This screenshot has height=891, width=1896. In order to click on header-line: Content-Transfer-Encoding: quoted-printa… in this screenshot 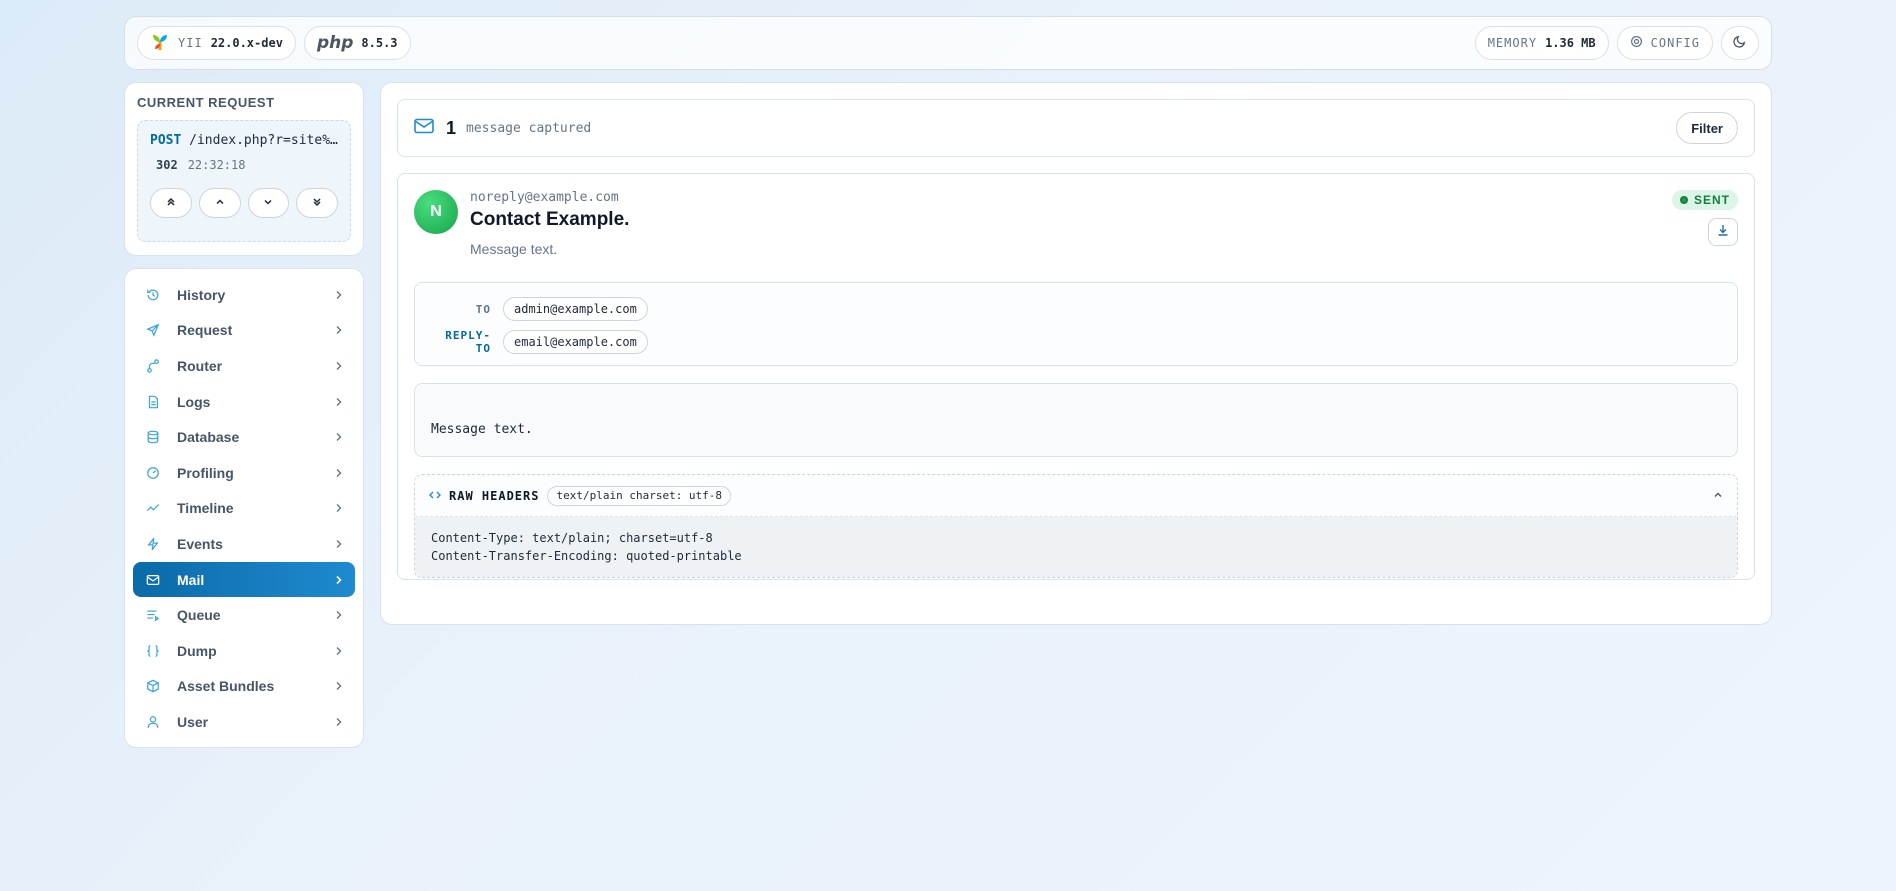, I will do `click(586, 556)`.